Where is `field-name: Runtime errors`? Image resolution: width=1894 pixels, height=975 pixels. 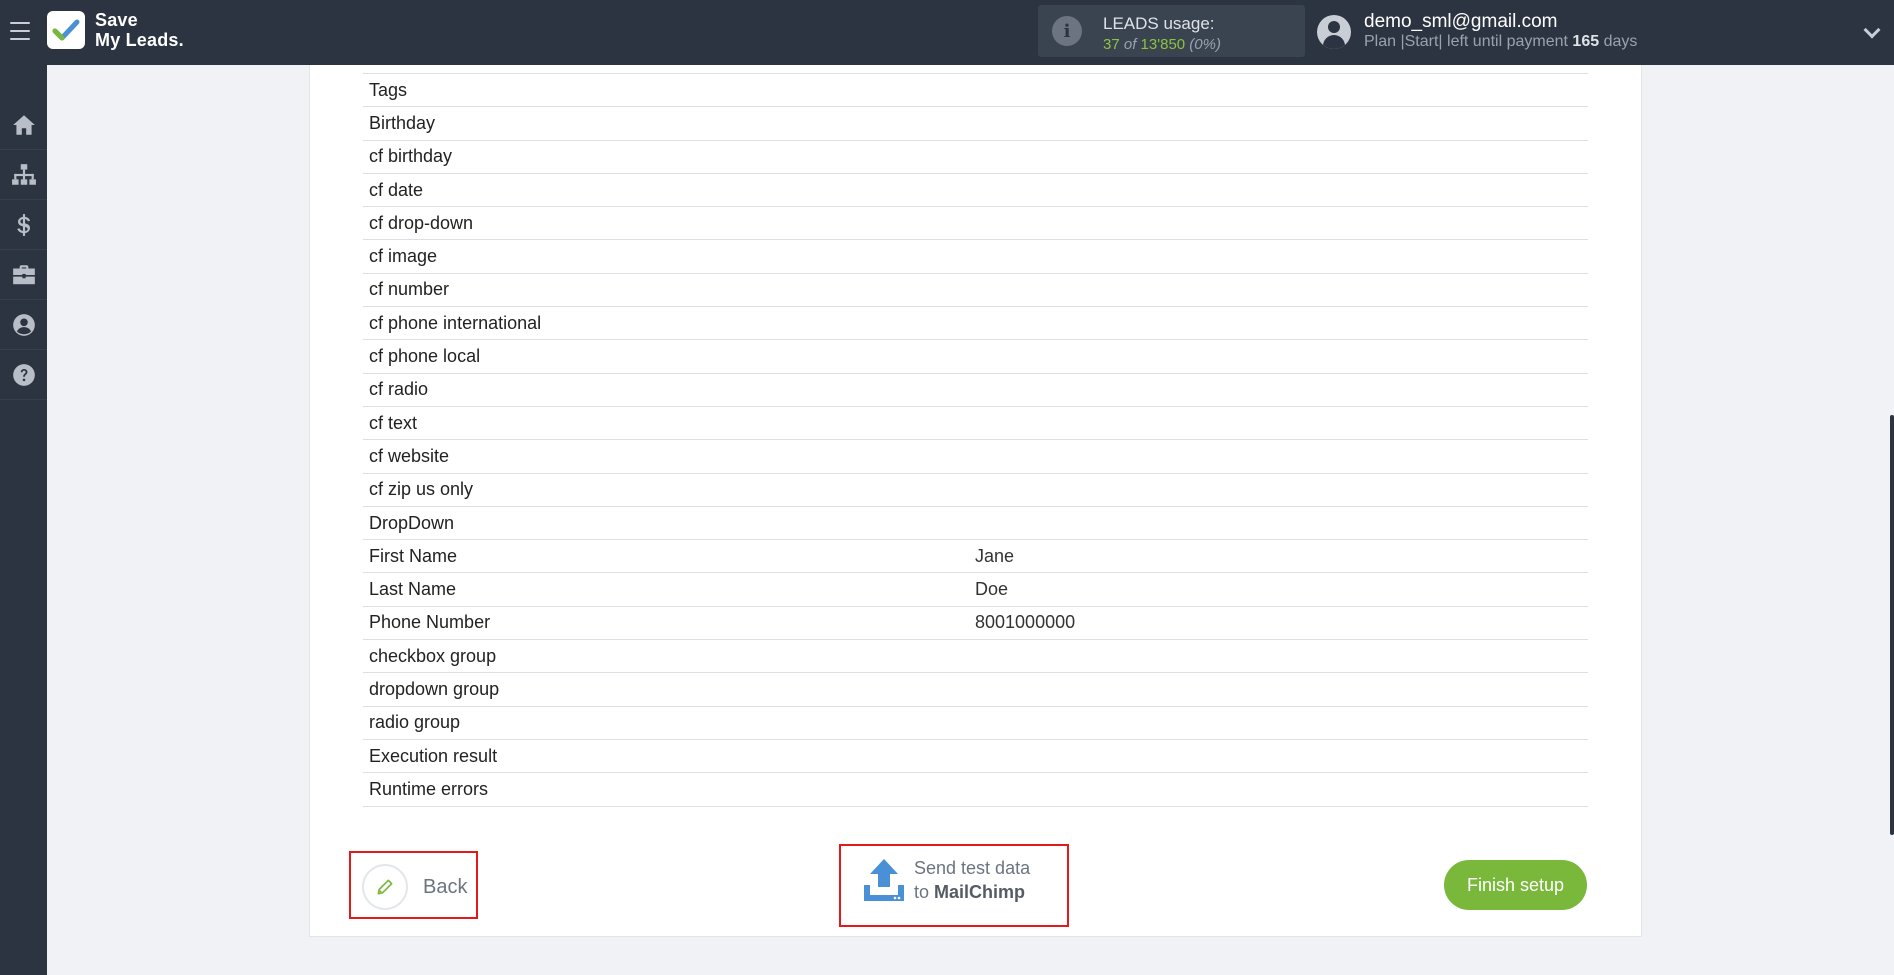 field-name: Runtime errors is located at coordinates (429, 788).